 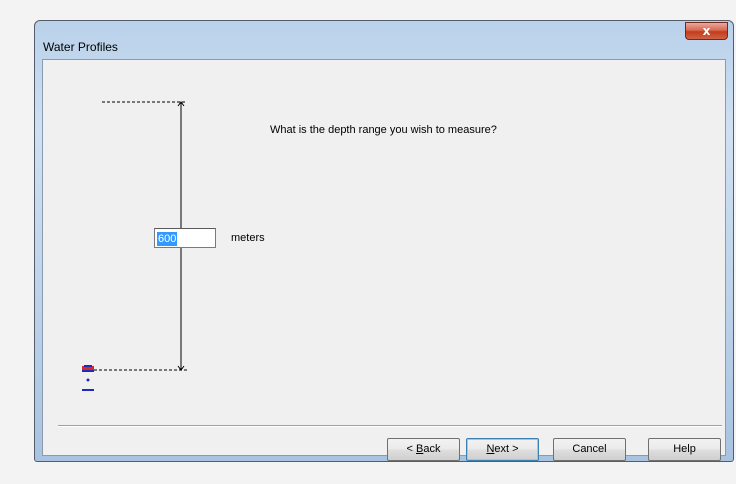 What do you see at coordinates (432, 449) in the screenshot?
I see `back-label-rest: ack` at bounding box center [432, 449].